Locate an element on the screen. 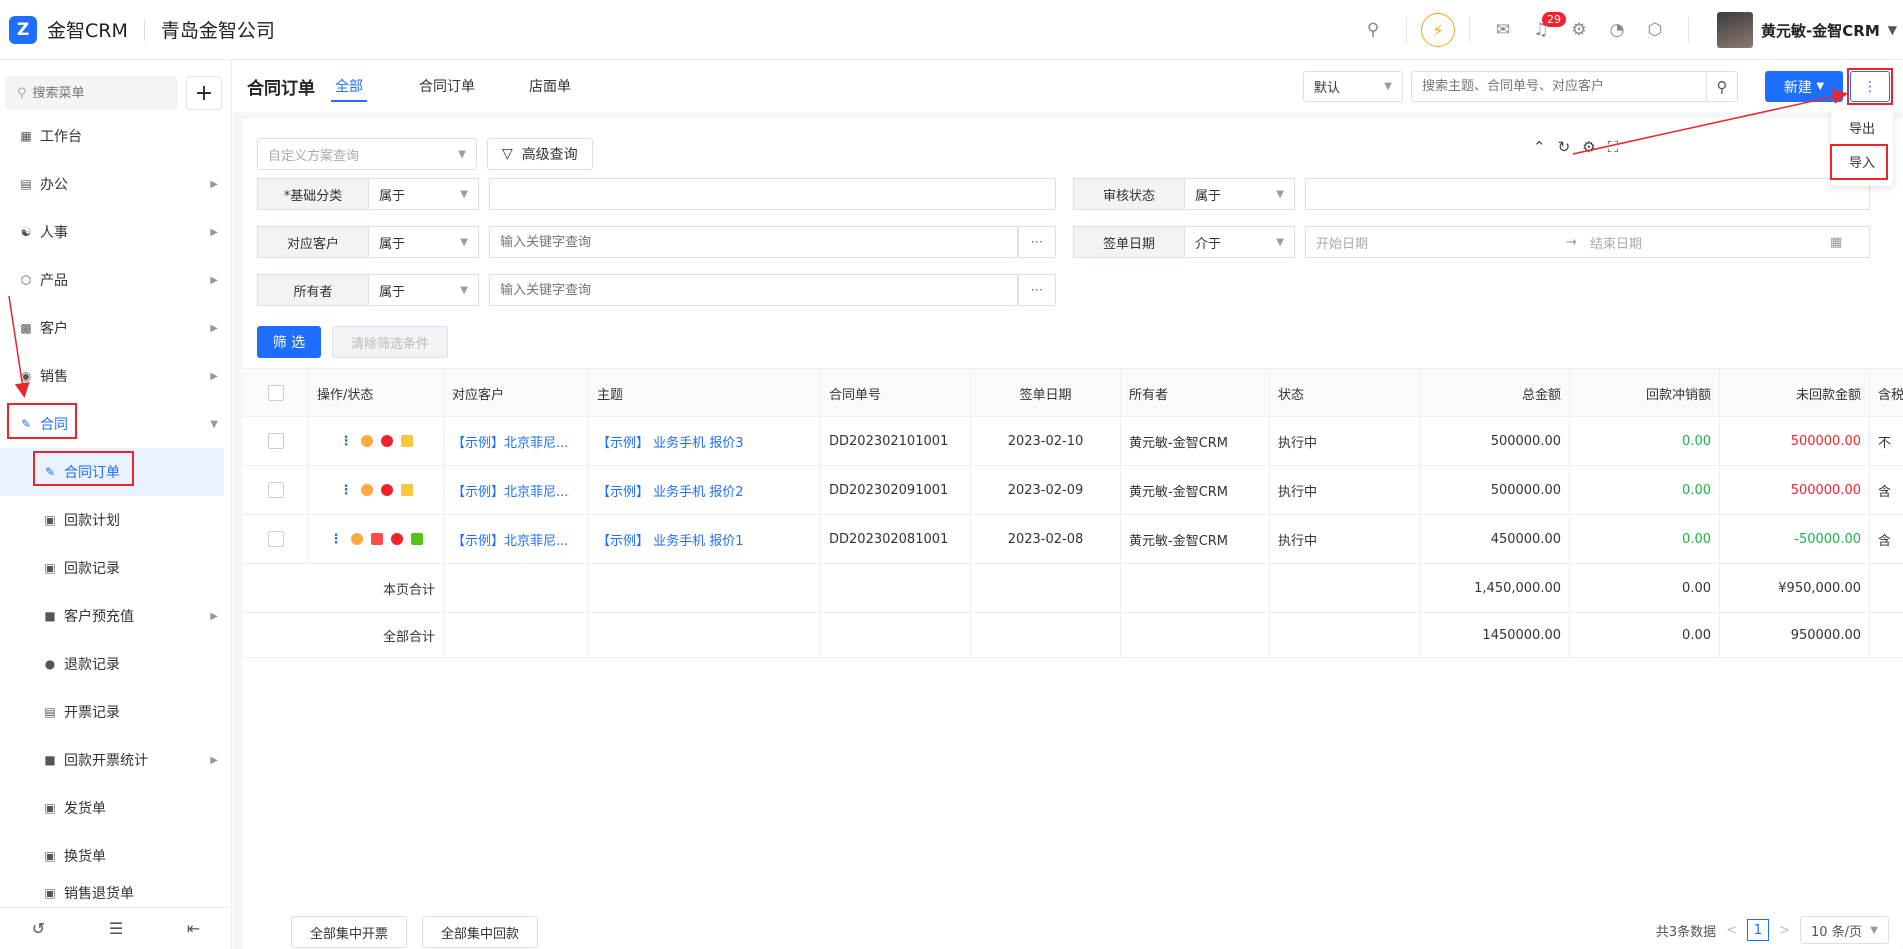 The height and width of the screenshot is (949, 1903). owner-input is located at coordinates (733, 290).